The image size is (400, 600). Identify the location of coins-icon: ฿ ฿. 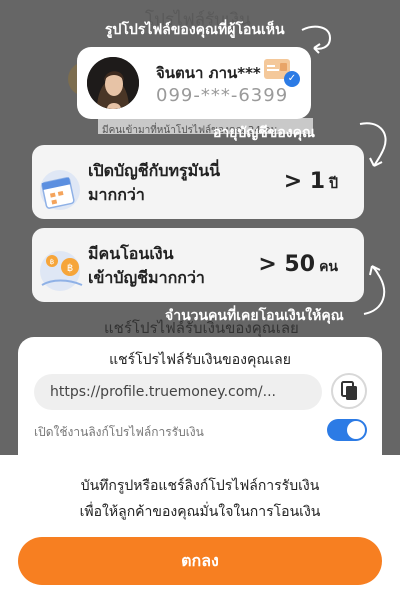
(61, 271).